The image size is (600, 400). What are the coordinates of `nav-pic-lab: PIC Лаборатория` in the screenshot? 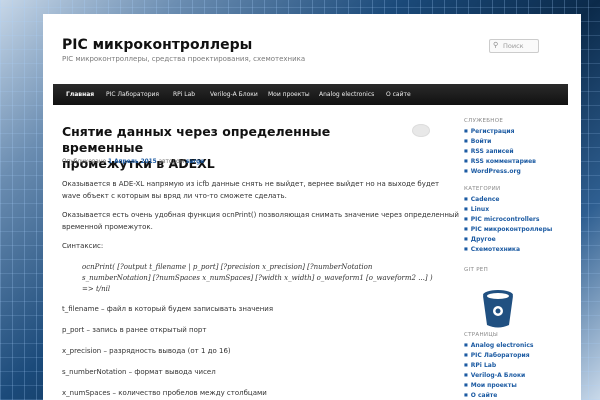 It's located at (132, 94).